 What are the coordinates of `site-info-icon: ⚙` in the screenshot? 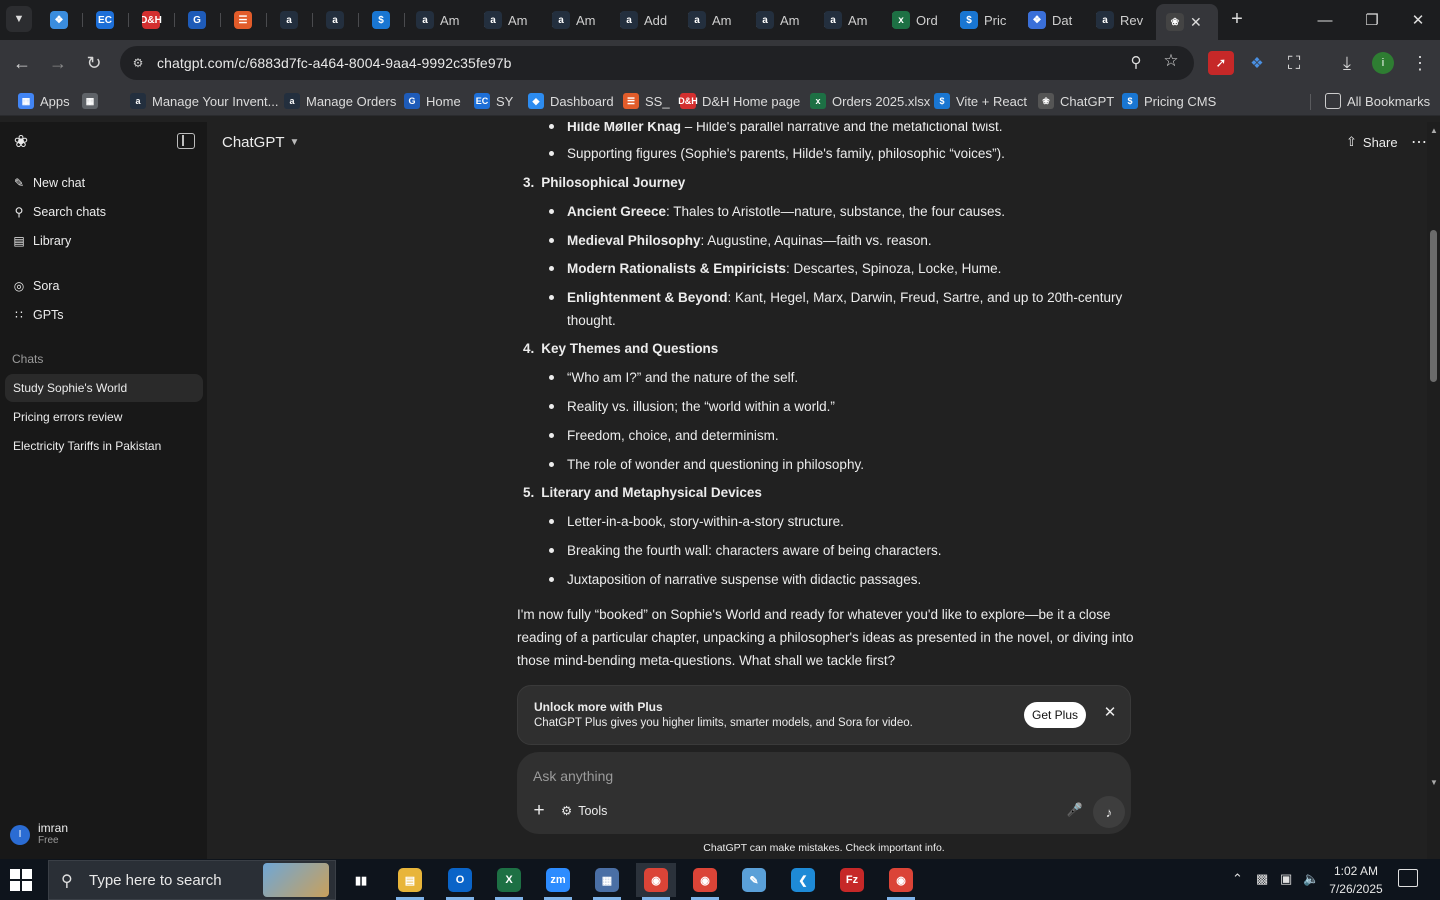 It's located at (138, 63).